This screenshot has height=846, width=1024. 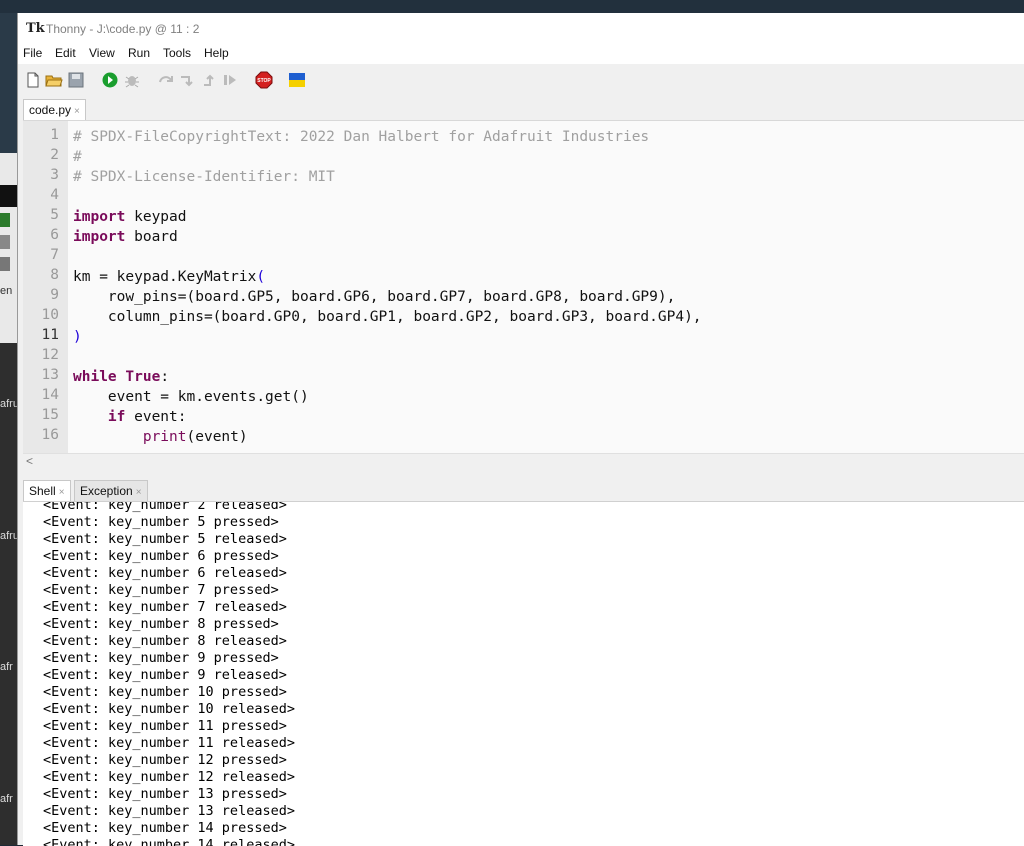 I want to click on shell-line: <Event: key_number 6 pressed>, so click(x=161, y=556).